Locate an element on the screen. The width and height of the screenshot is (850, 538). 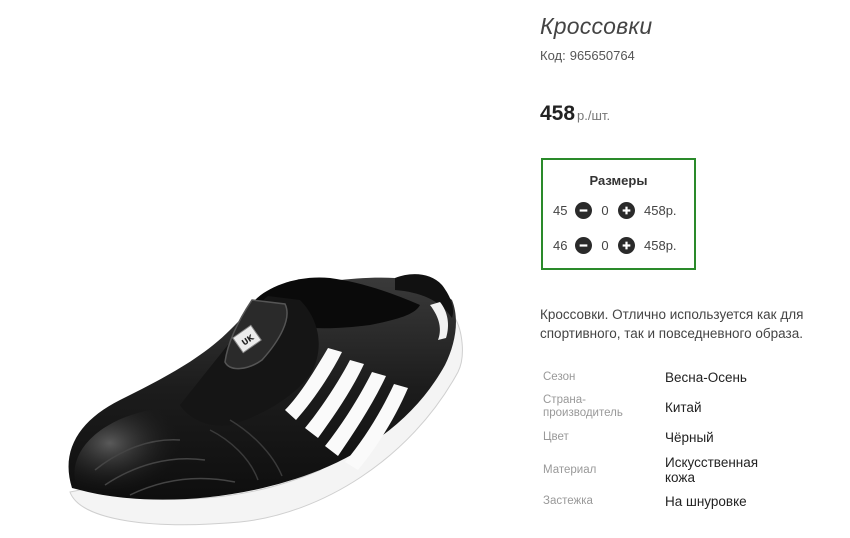
size-row: 45 0 458р. is located at coordinates (615, 210).